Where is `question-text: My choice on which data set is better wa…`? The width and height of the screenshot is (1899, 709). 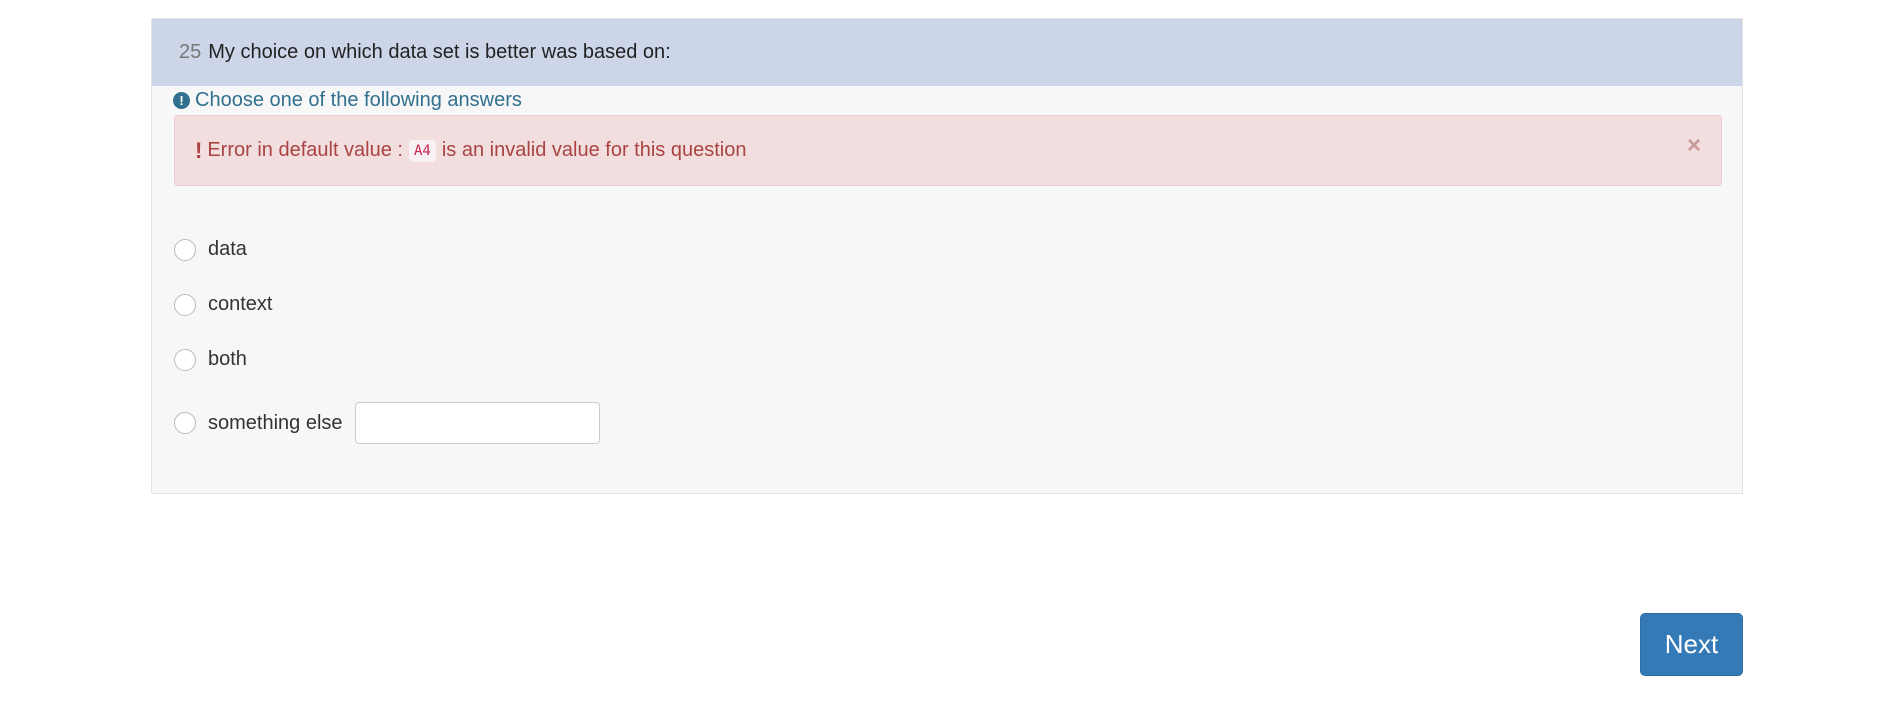 question-text: My choice on which data set is better wa… is located at coordinates (439, 52).